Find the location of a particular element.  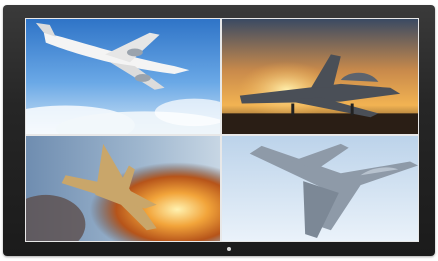

power-indicator-icon is located at coordinates (229, 249).